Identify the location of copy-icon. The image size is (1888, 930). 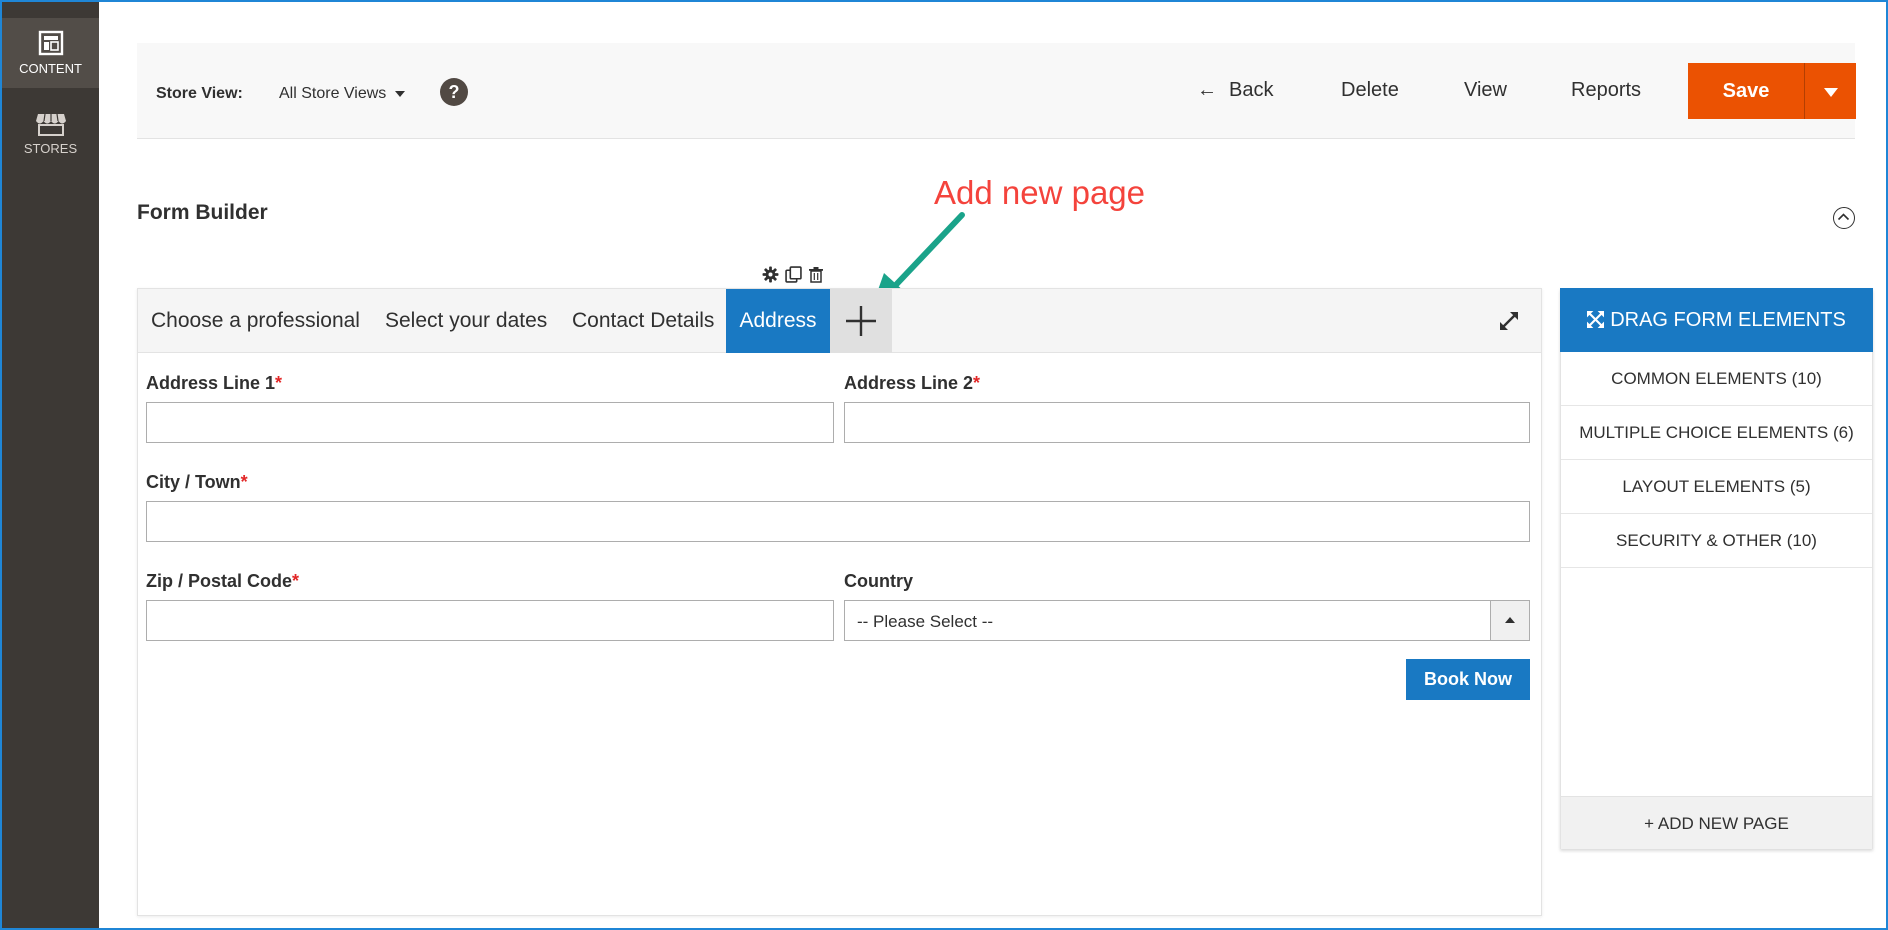
(793, 277).